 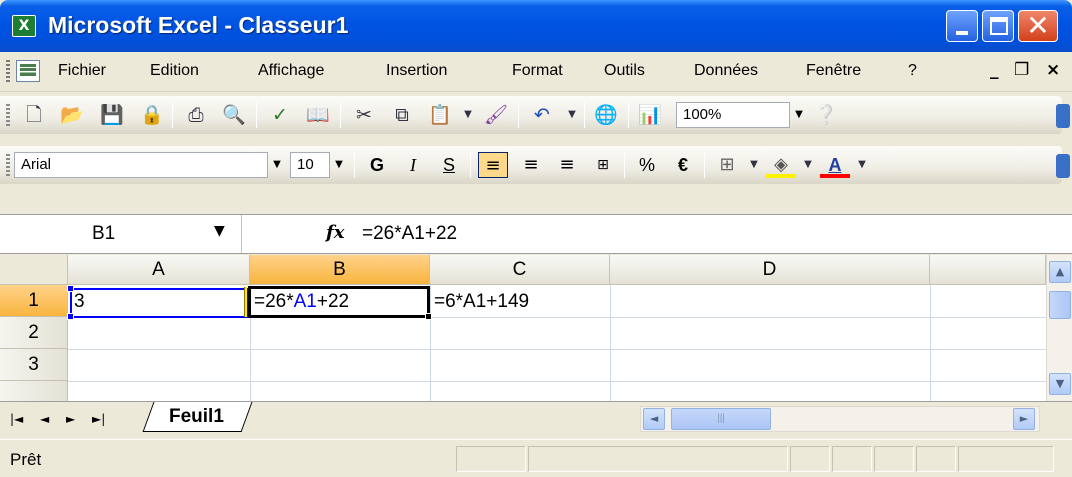 I want to click on scroll-left-icon: ◄, so click(x=654, y=419).